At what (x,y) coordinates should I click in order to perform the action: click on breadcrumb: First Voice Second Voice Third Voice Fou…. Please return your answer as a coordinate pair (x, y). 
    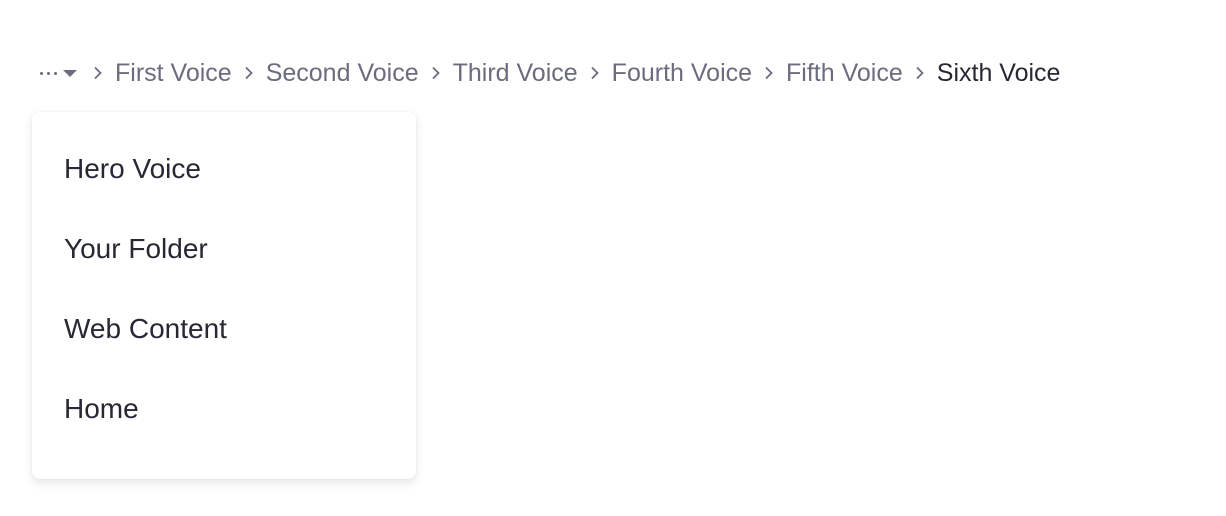
    Looking at the image, I should click on (550, 73).